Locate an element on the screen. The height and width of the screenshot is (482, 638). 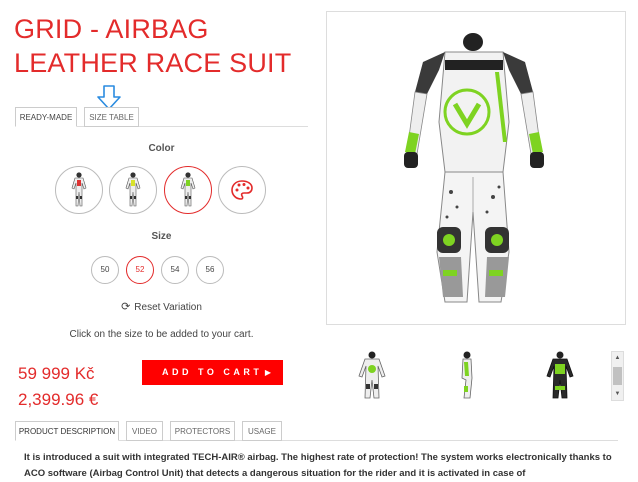
size-label: Size is located at coordinates (161, 236).